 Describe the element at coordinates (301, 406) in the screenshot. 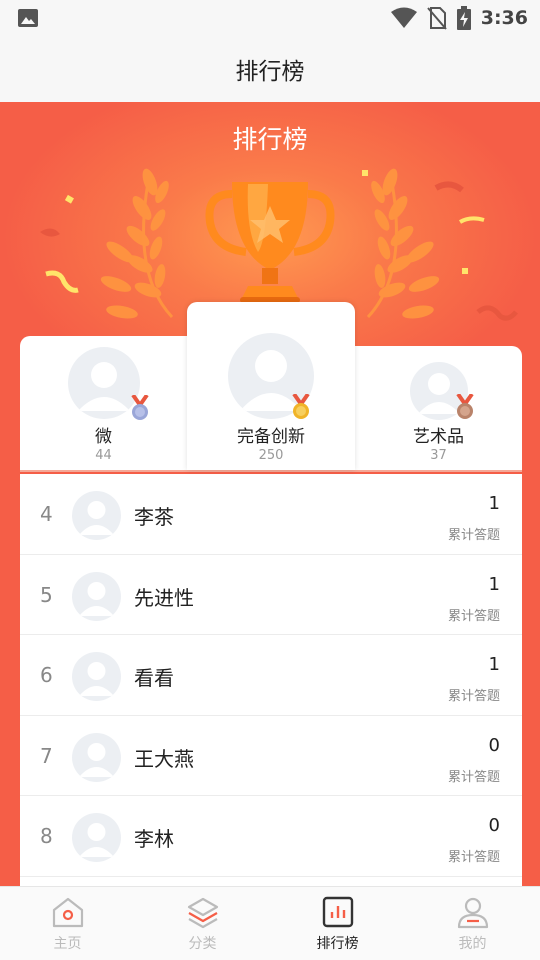

I see `gold-medal-icon` at that location.